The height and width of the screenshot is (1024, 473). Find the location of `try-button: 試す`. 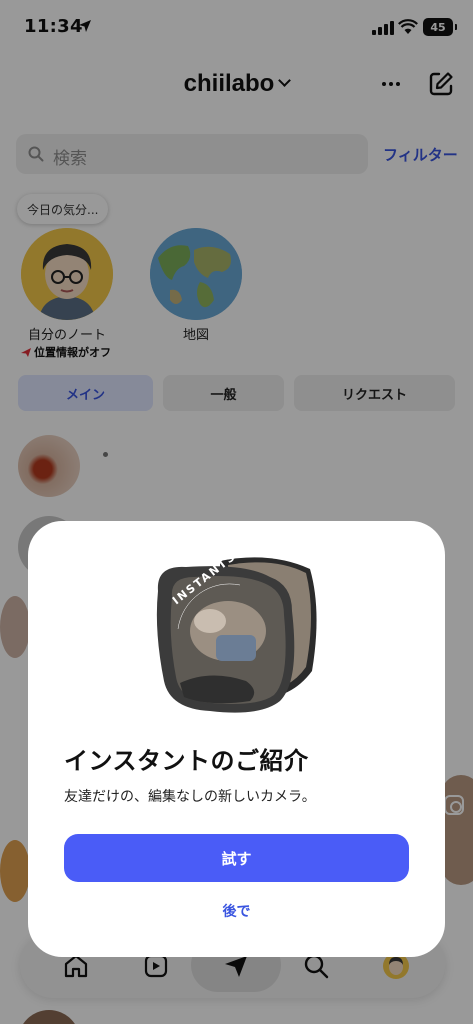

try-button: 試す is located at coordinates (236, 858).